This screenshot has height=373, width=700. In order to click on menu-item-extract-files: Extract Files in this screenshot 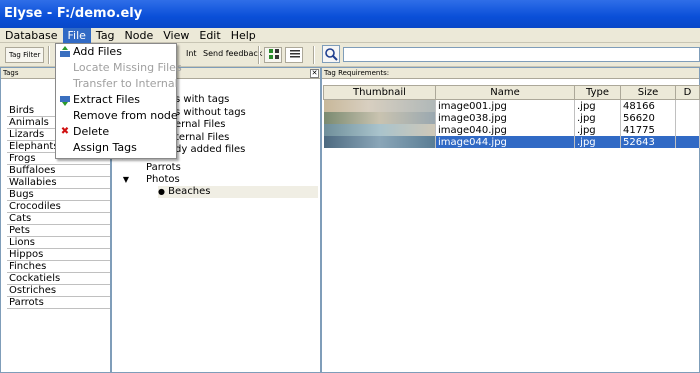, I will do `click(116, 100)`.